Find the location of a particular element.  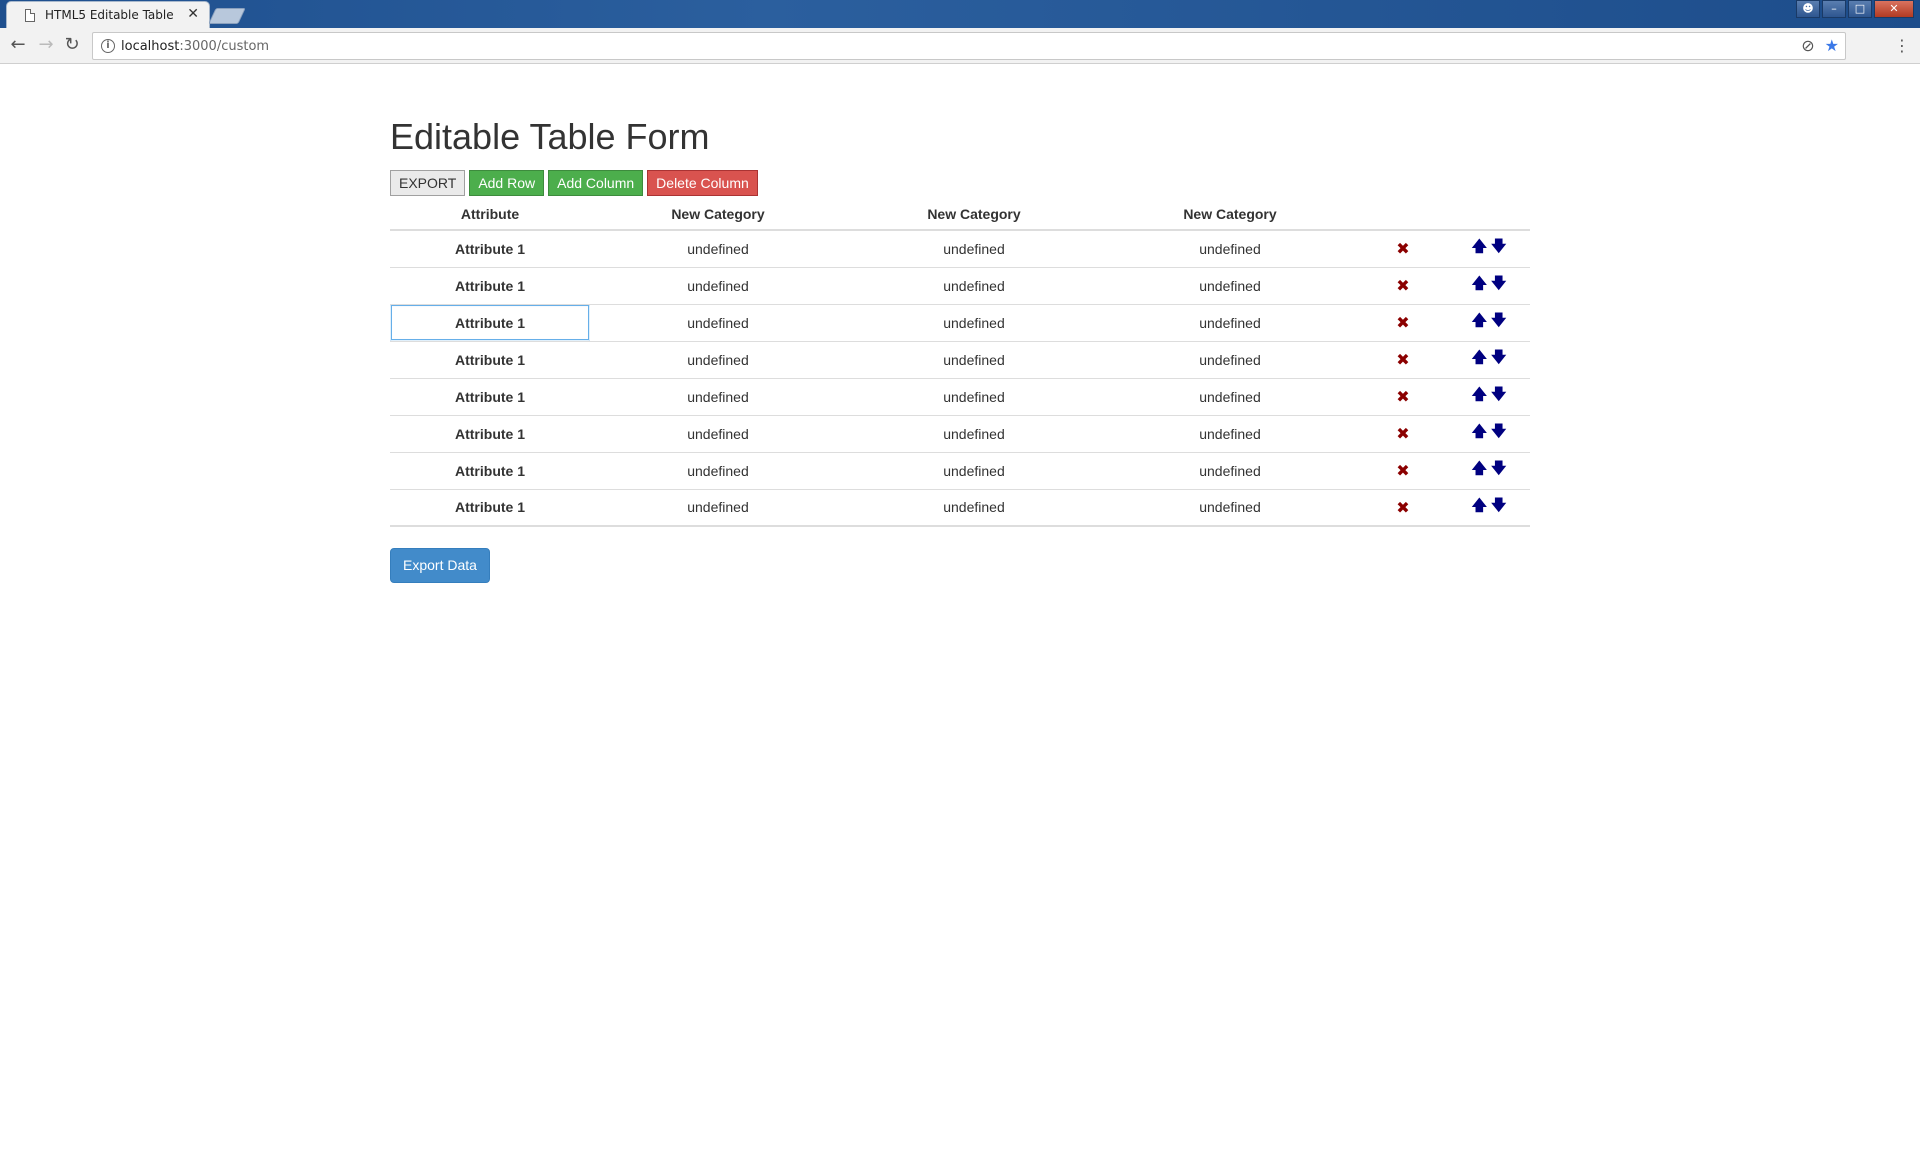

browser-menu-icon: ⋮ is located at coordinates (1902, 45).